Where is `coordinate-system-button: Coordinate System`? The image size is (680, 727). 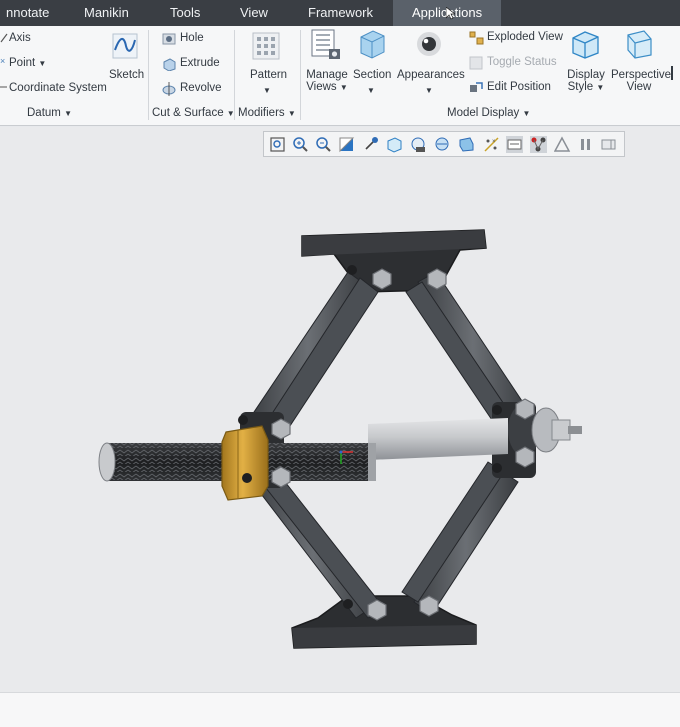
coordinate-system-button: Coordinate System is located at coordinates (58, 88).